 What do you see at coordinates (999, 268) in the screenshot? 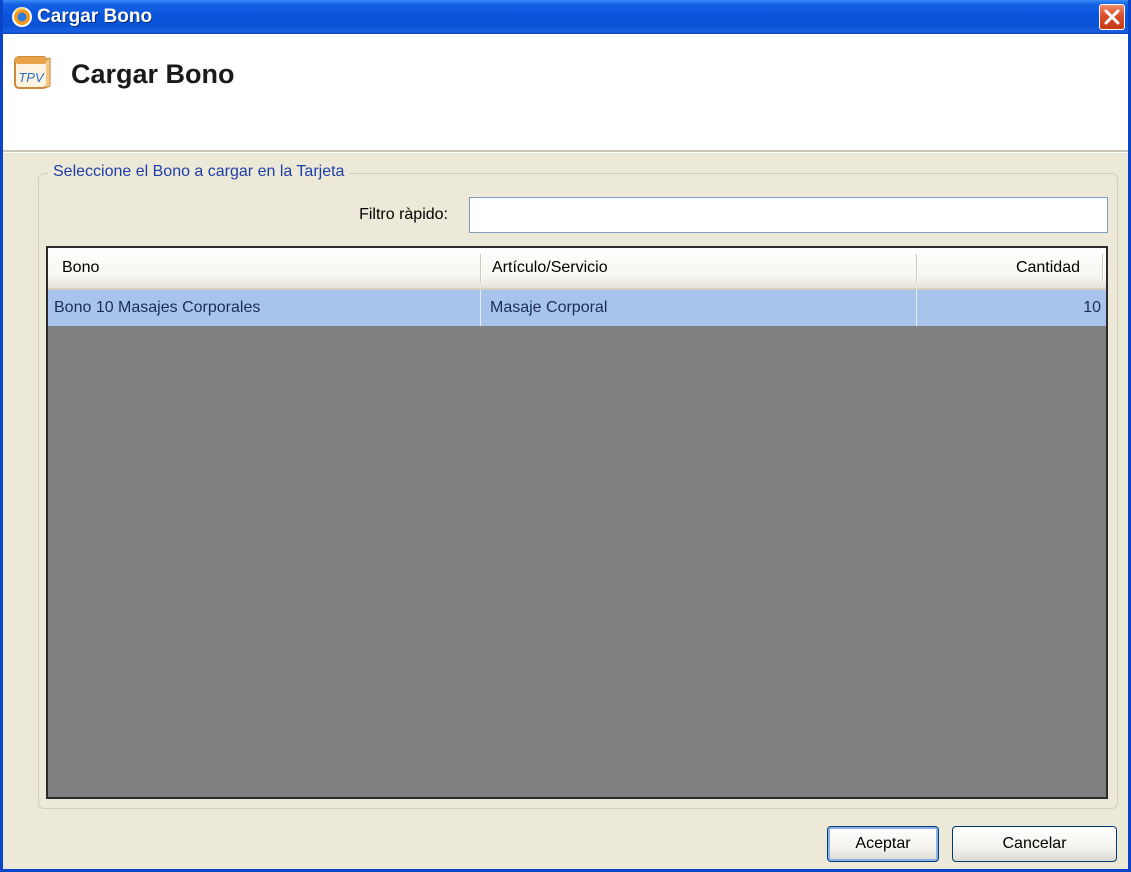
I see `column-header-cantidad: Cantidad` at bounding box center [999, 268].